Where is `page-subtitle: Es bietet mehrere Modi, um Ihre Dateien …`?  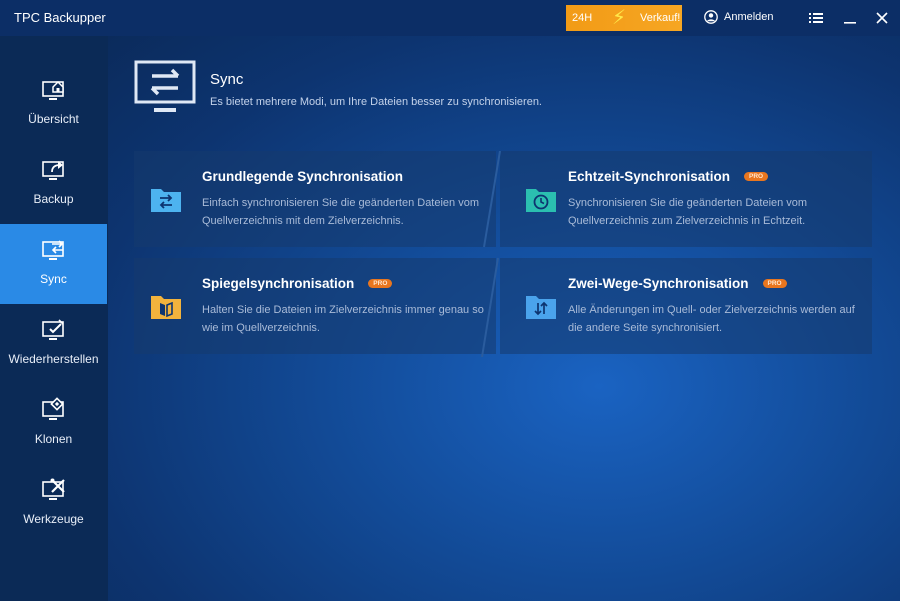
page-subtitle: Es bietet mehrere Modi, um Ihre Dateien … is located at coordinates (376, 102).